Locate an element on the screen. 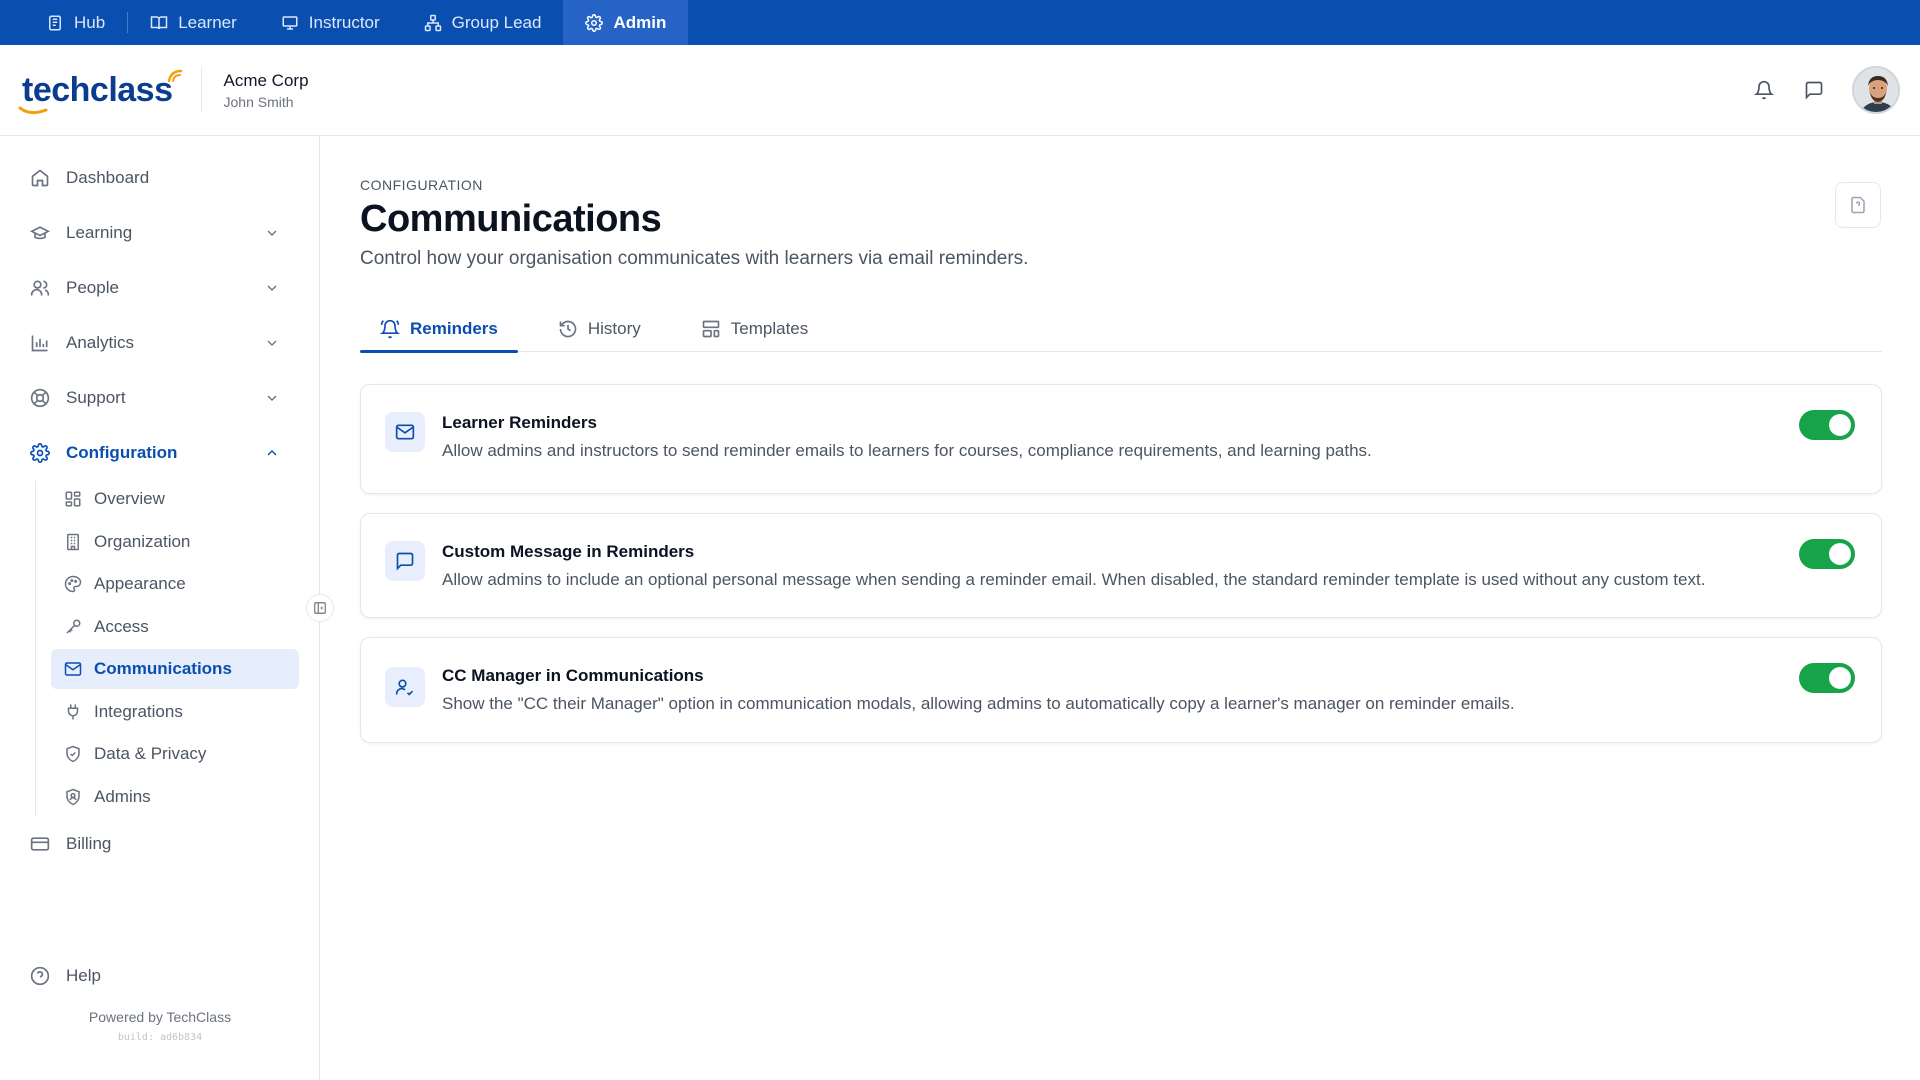  lifebuoy-icon is located at coordinates (40, 398).